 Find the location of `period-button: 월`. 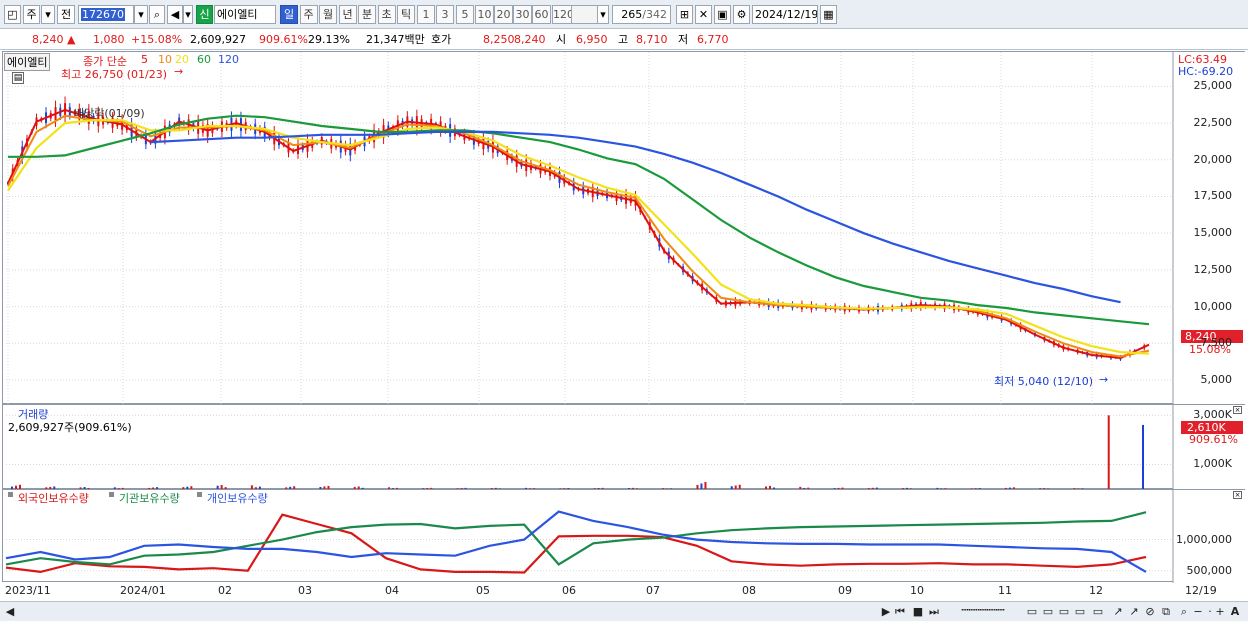

period-button: 월 is located at coordinates (328, 14).